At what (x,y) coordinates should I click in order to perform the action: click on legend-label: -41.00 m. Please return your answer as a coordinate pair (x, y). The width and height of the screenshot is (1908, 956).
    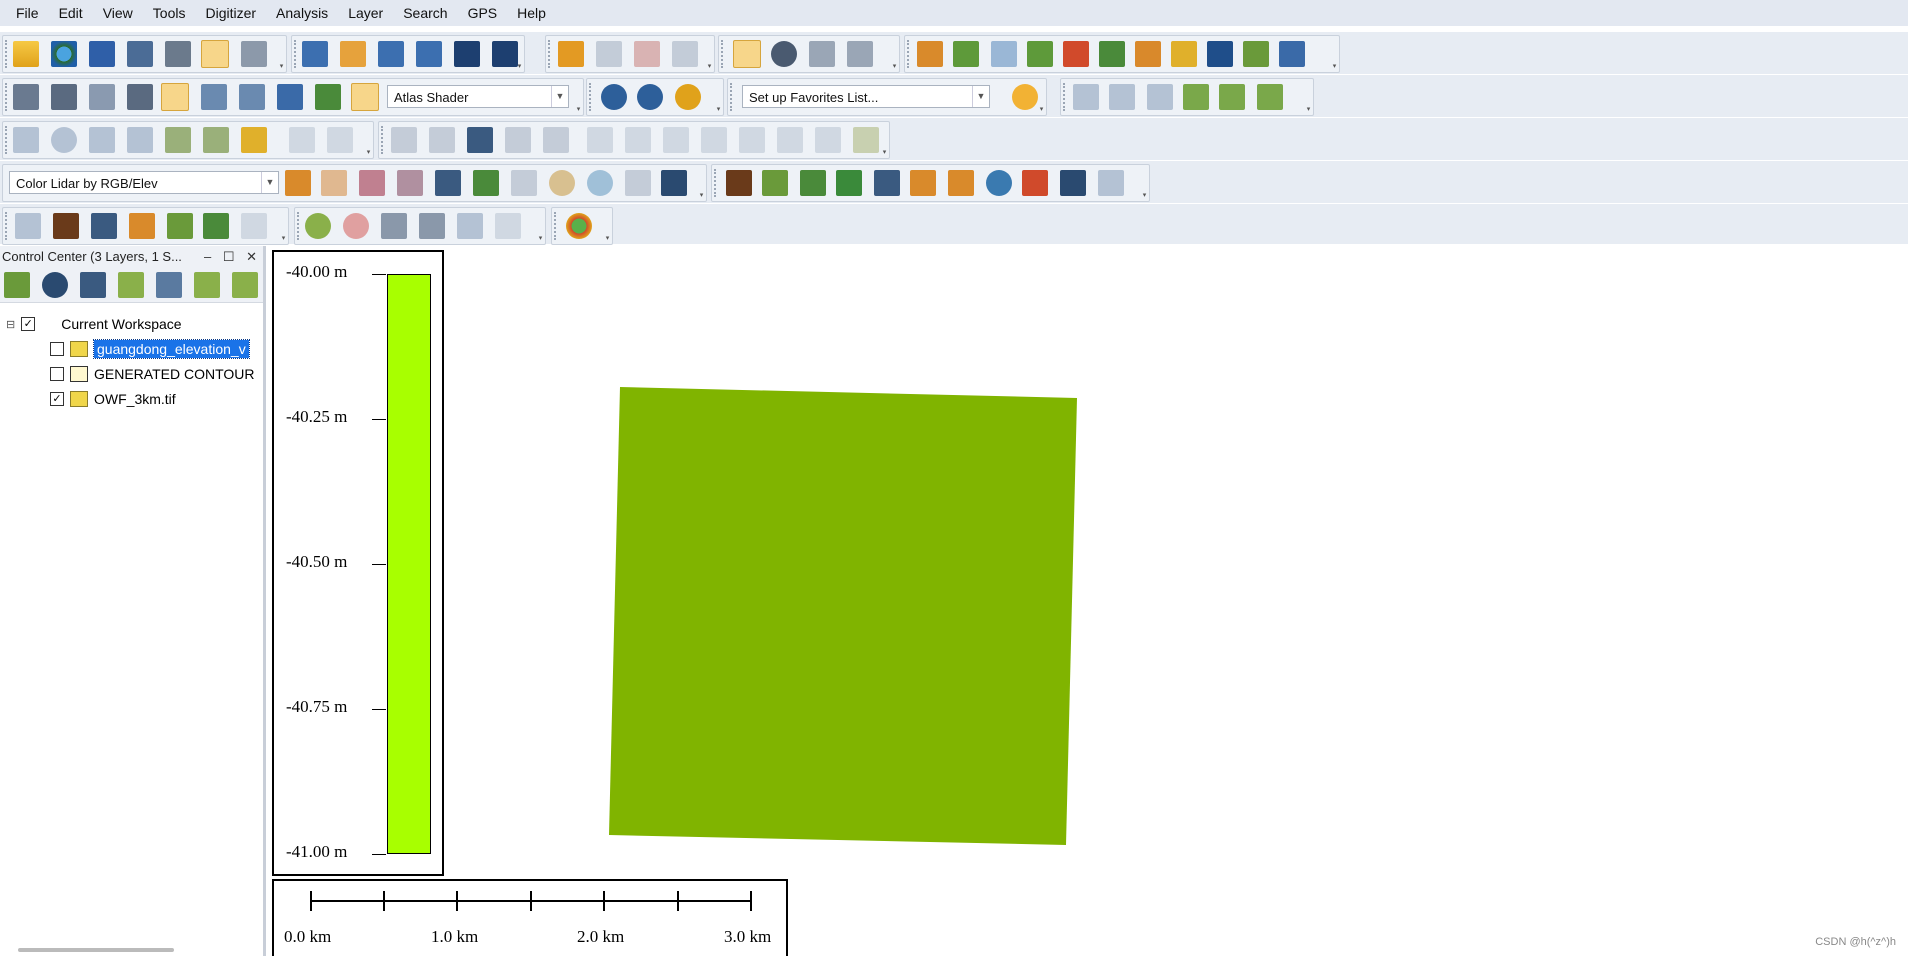
    Looking at the image, I should click on (317, 851).